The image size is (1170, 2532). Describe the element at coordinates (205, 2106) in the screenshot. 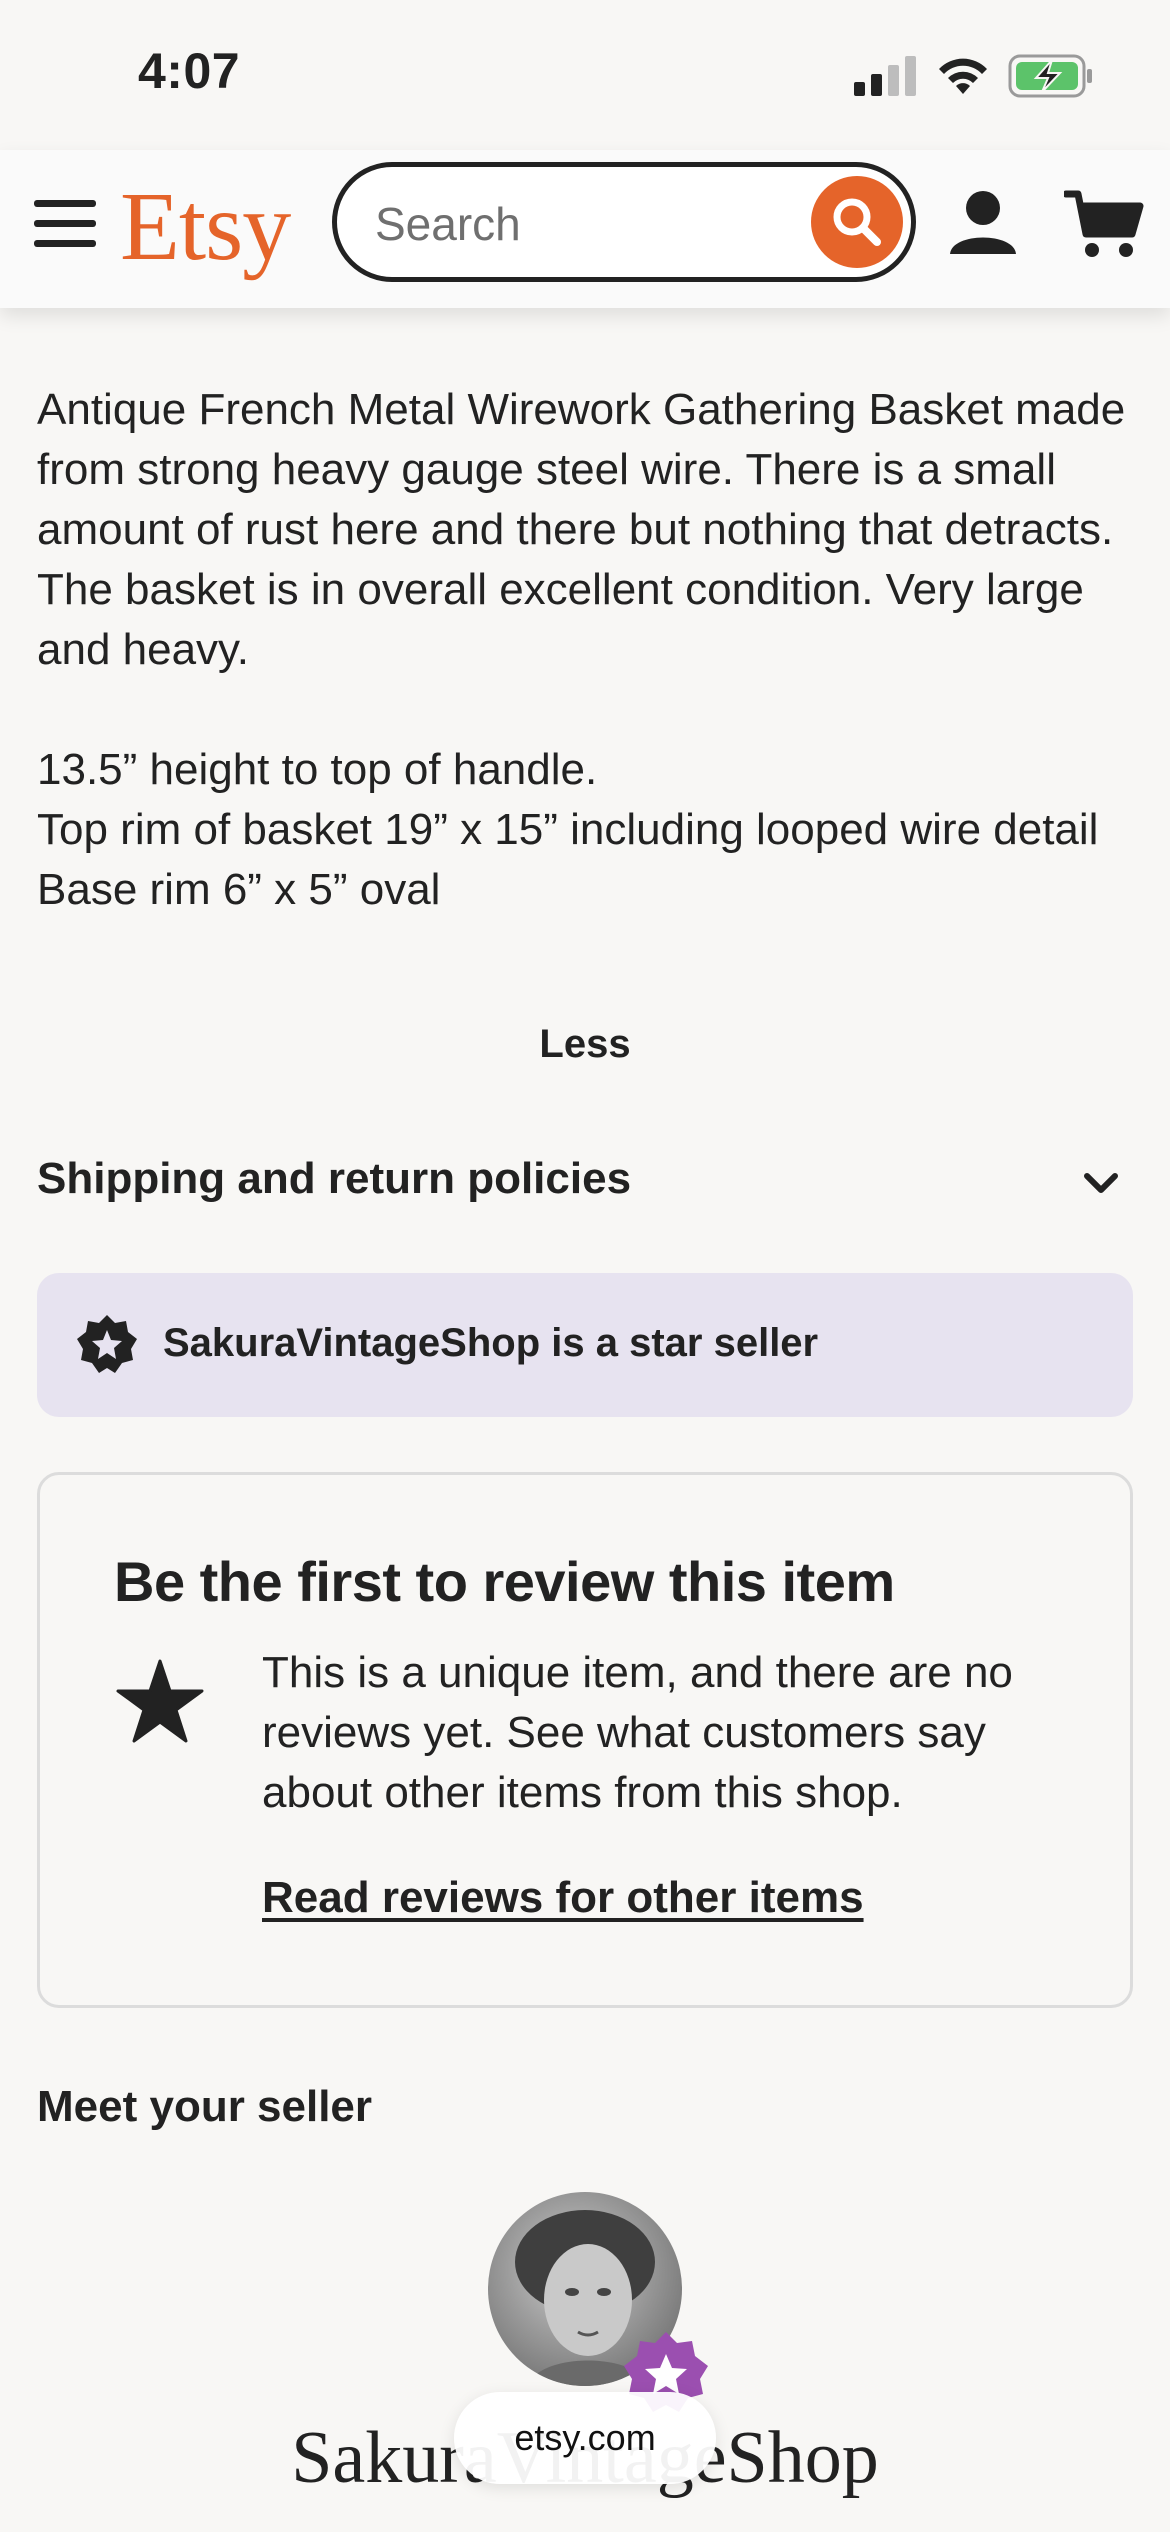

I see `meet-seller-heading: Meet your seller` at that location.